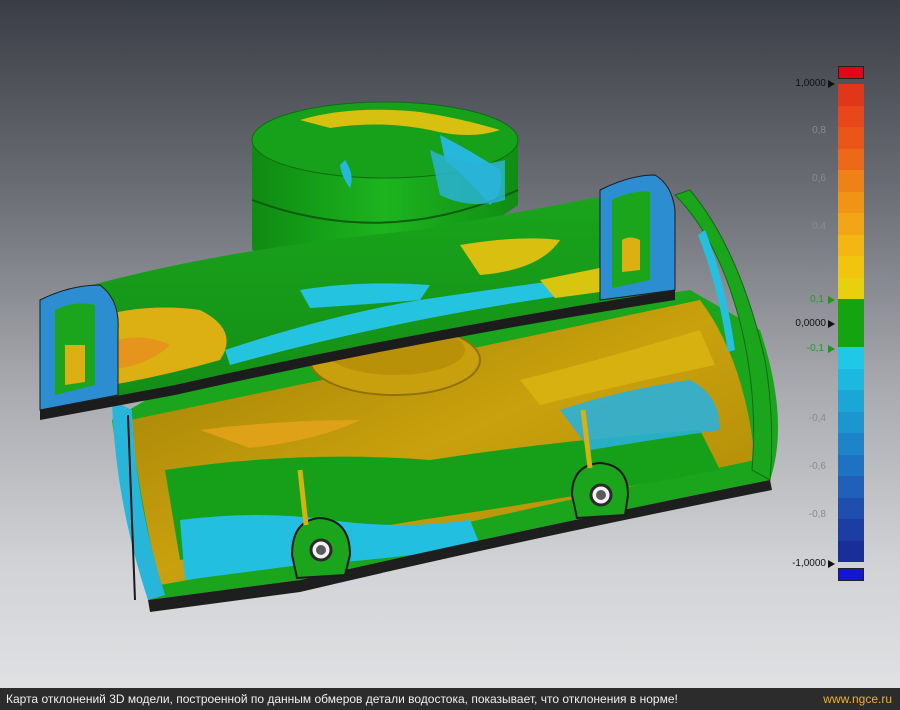 Image resolution: width=900 pixels, height=710 pixels. I want to click on scale-marker-max, so click(831, 84).